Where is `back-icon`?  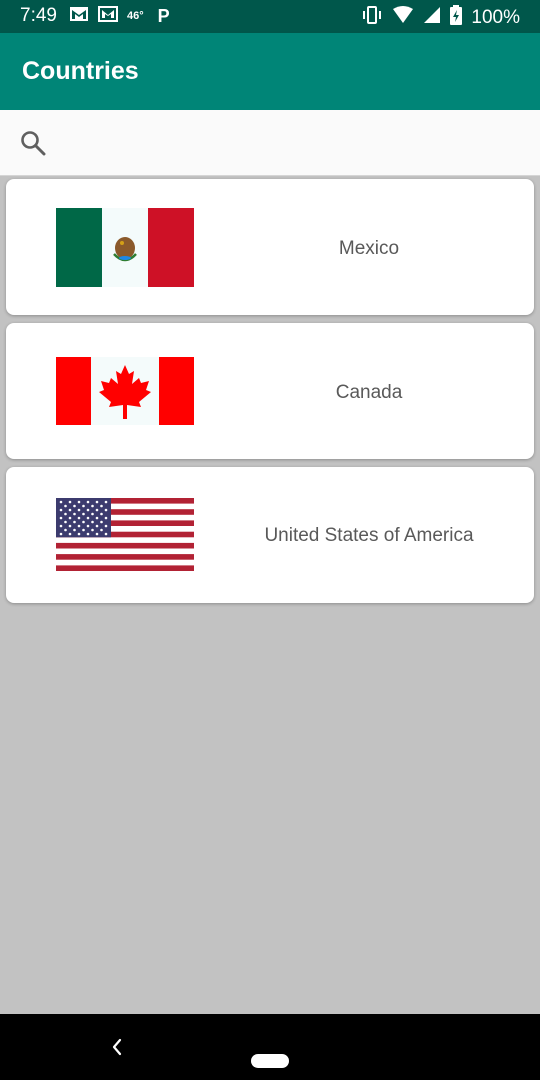 back-icon is located at coordinates (117, 1047).